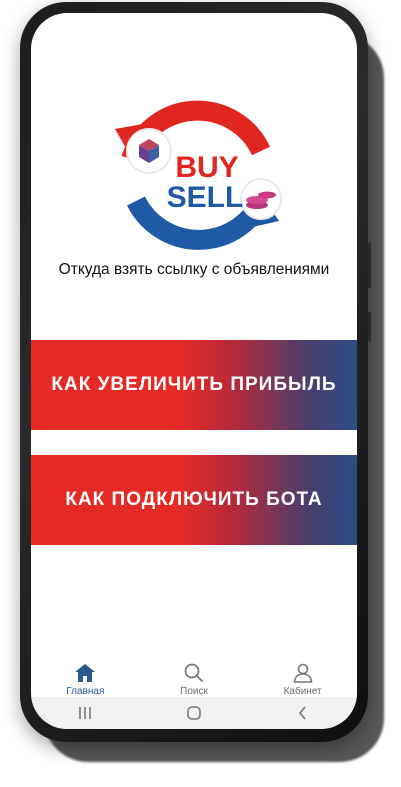 This screenshot has width=401, height=787. Describe the element at coordinates (303, 673) in the screenshot. I see `user-icon` at that location.